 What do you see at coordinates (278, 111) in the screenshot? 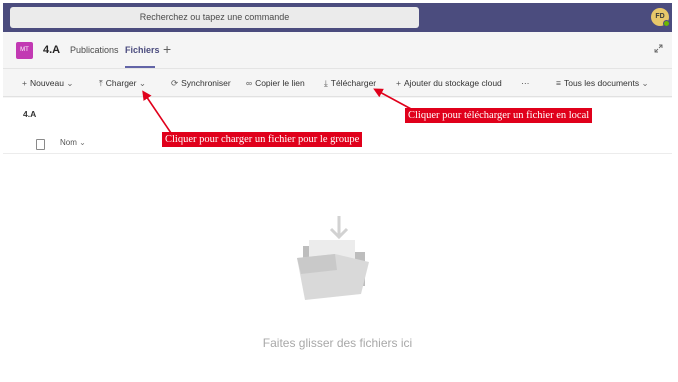
I see `annotation-arrows` at bounding box center [278, 111].